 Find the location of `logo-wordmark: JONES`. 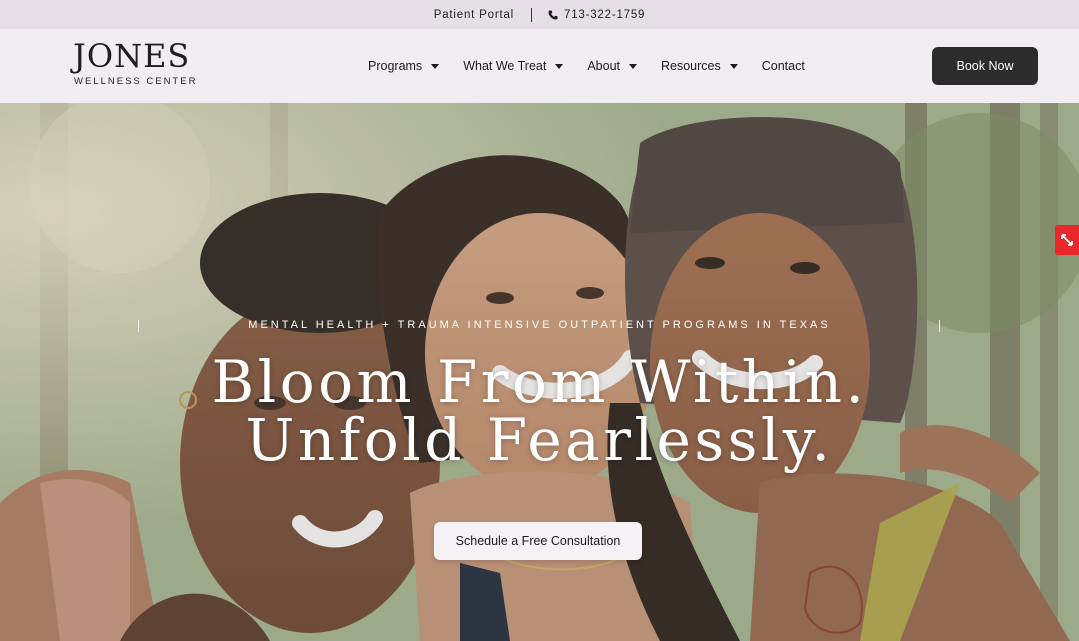

logo-wordmark: JONES is located at coordinates (132, 56).